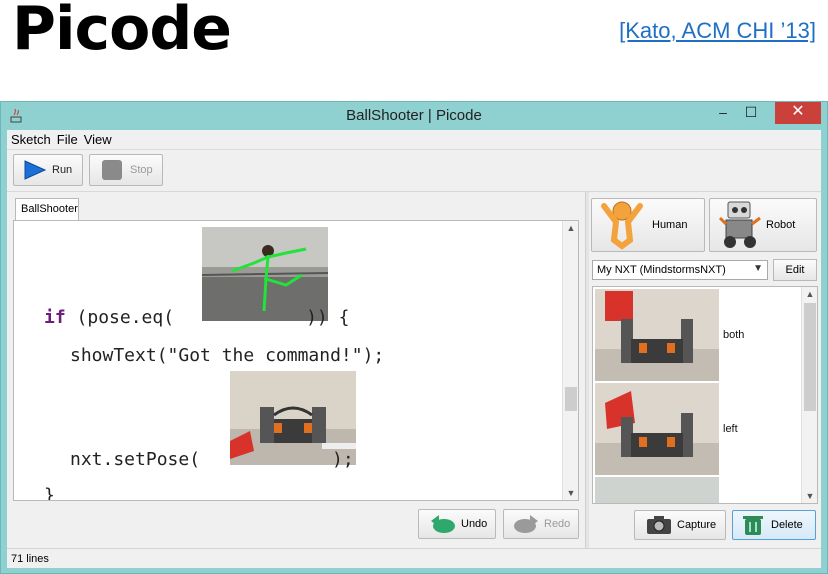  What do you see at coordinates (196, 317) in the screenshot?
I see `code-line-if: if (pose.eq( )) {` at bounding box center [196, 317].